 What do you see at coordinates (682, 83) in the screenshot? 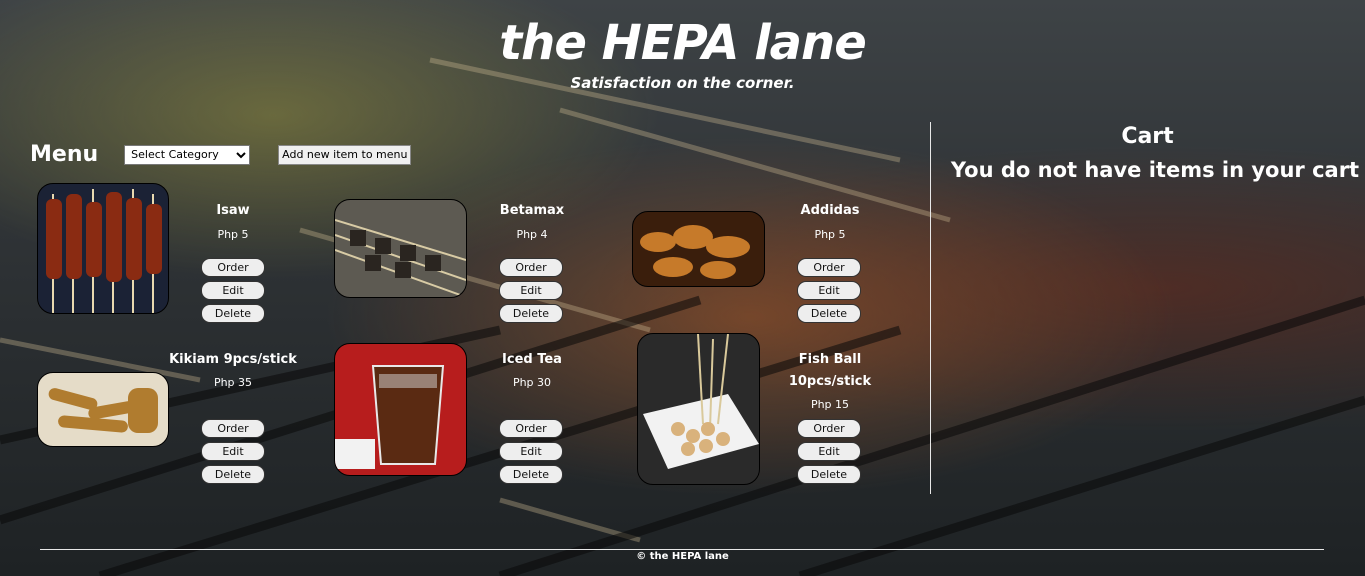
I see `site-tagline: Satisfaction on the corner.` at bounding box center [682, 83].